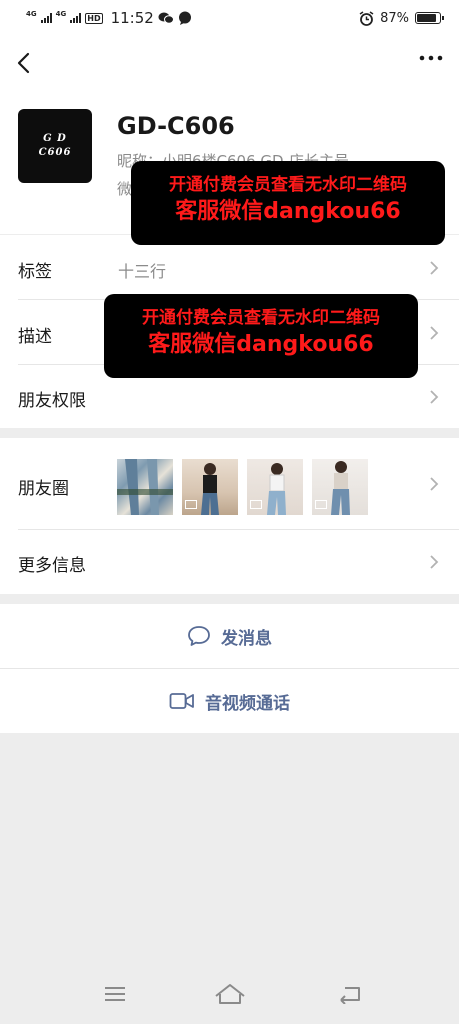 The image size is (459, 1024). Describe the element at coordinates (184, 18) in the screenshot. I see `message-notification-icon` at that location.